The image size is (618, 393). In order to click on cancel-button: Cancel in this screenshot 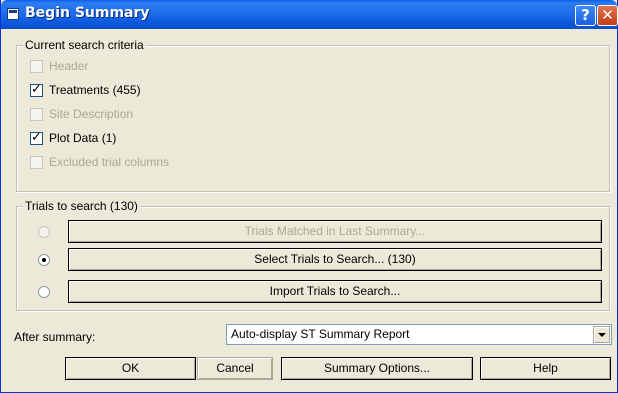, I will do `click(235, 368)`.